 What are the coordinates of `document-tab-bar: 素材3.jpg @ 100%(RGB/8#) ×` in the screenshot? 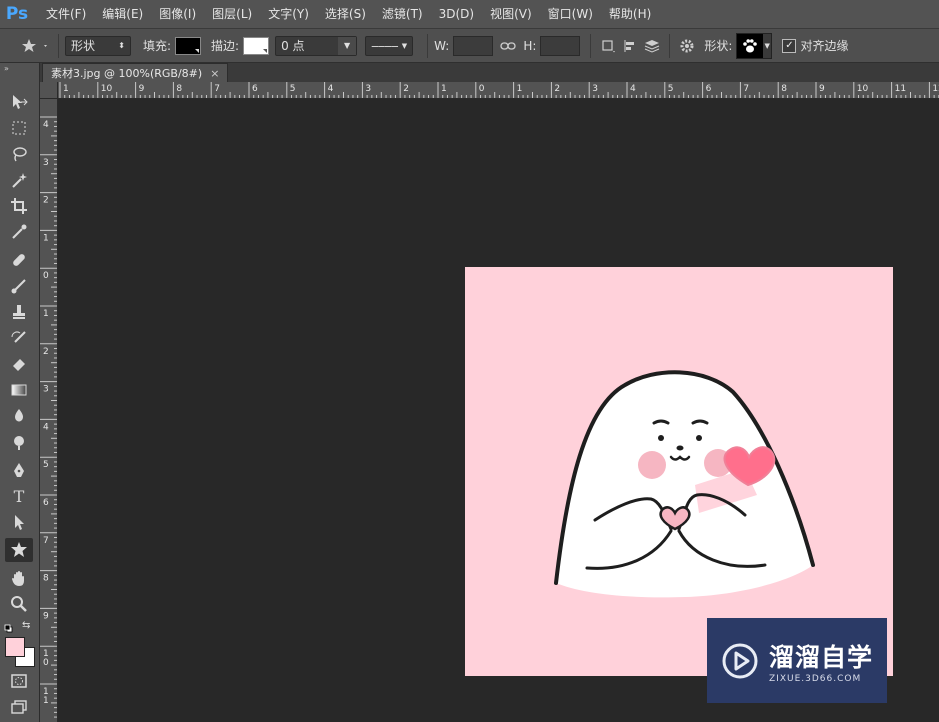 It's located at (489, 72).